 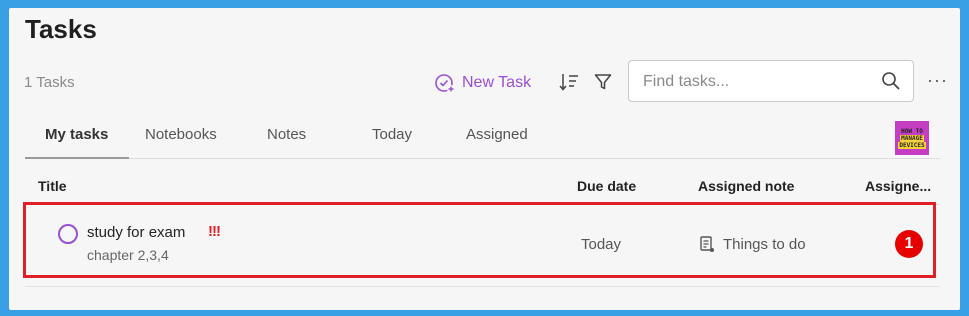 I want to click on new-task-button: New Task, so click(x=482, y=83).